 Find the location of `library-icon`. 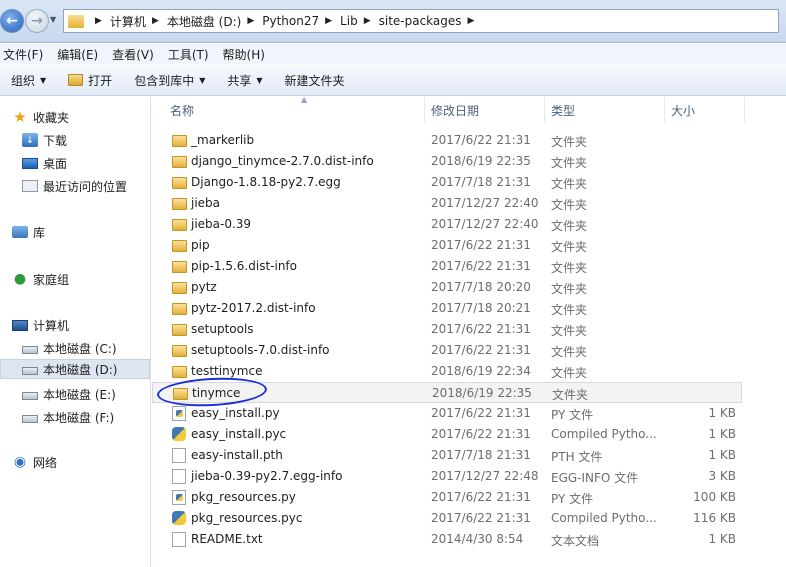

library-icon is located at coordinates (20, 232).